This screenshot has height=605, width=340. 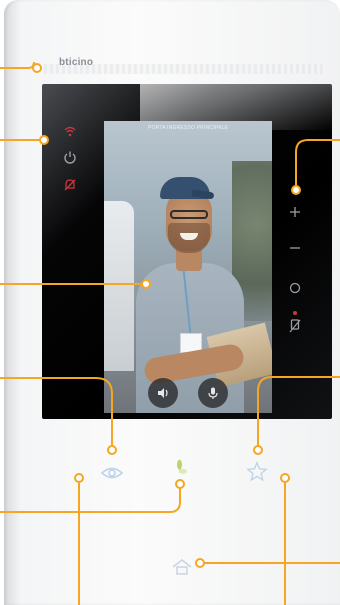 I want to click on brand-logo: bticino, so click(x=76, y=62).